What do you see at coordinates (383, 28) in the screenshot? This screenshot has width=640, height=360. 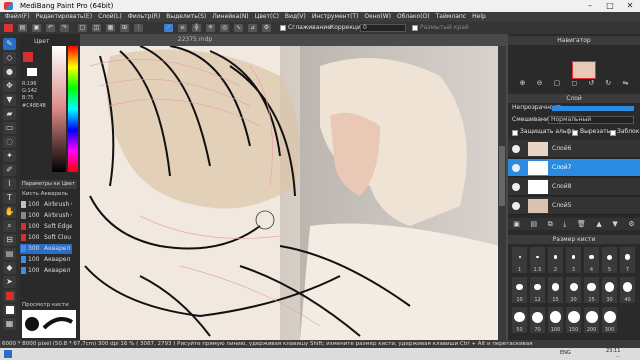 I see `correction-select: 0` at bounding box center [383, 28].